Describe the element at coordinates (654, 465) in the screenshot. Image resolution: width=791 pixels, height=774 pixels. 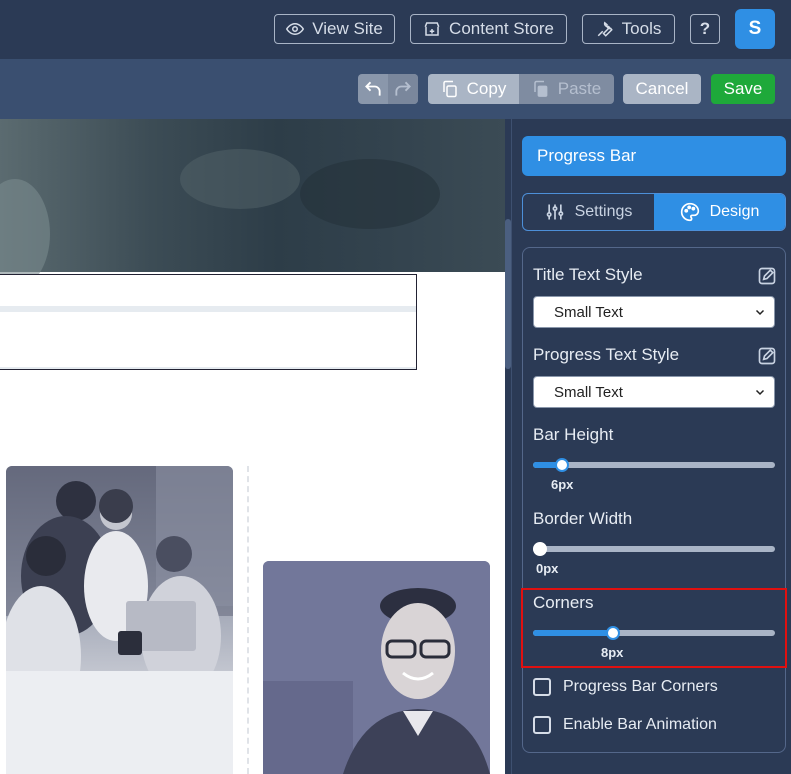
I see `bar-height-slider` at that location.